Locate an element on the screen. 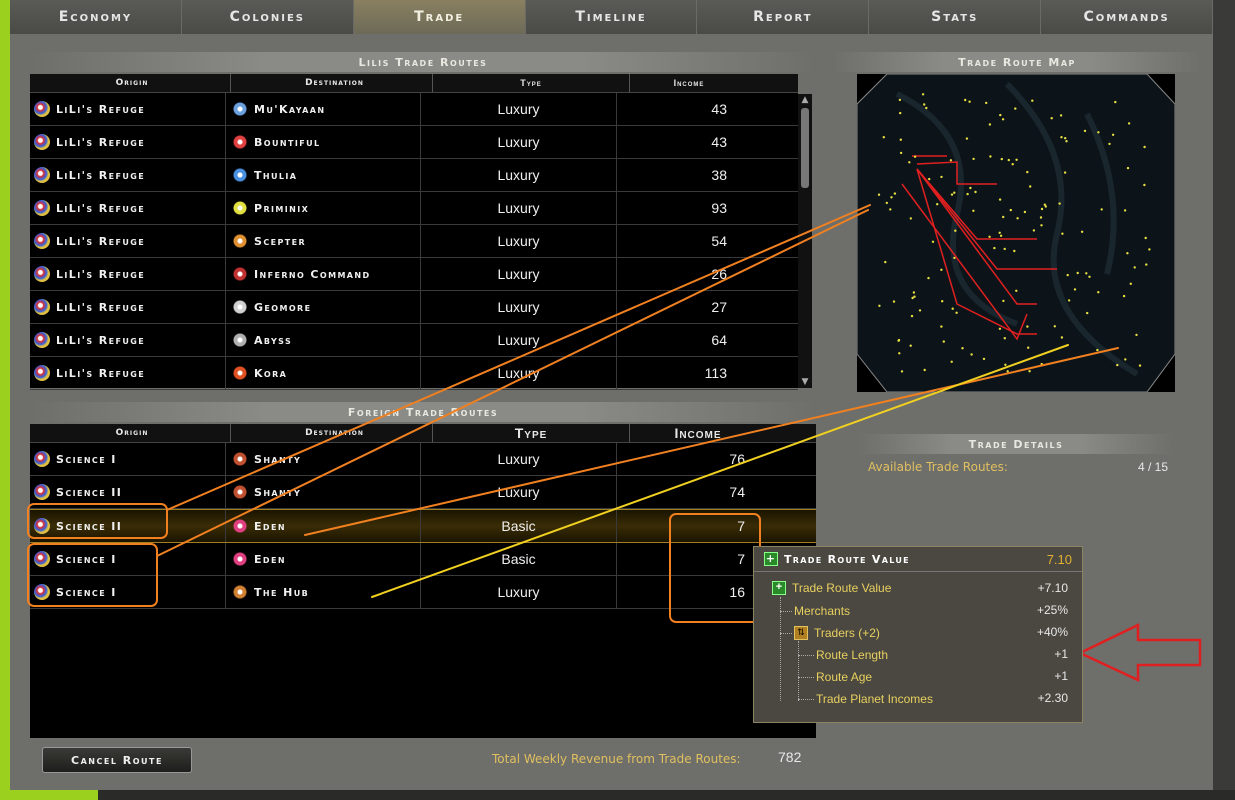 The width and height of the screenshot is (1235, 800). cancel-route-button: Cancel Route is located at coordinates (117, 760).